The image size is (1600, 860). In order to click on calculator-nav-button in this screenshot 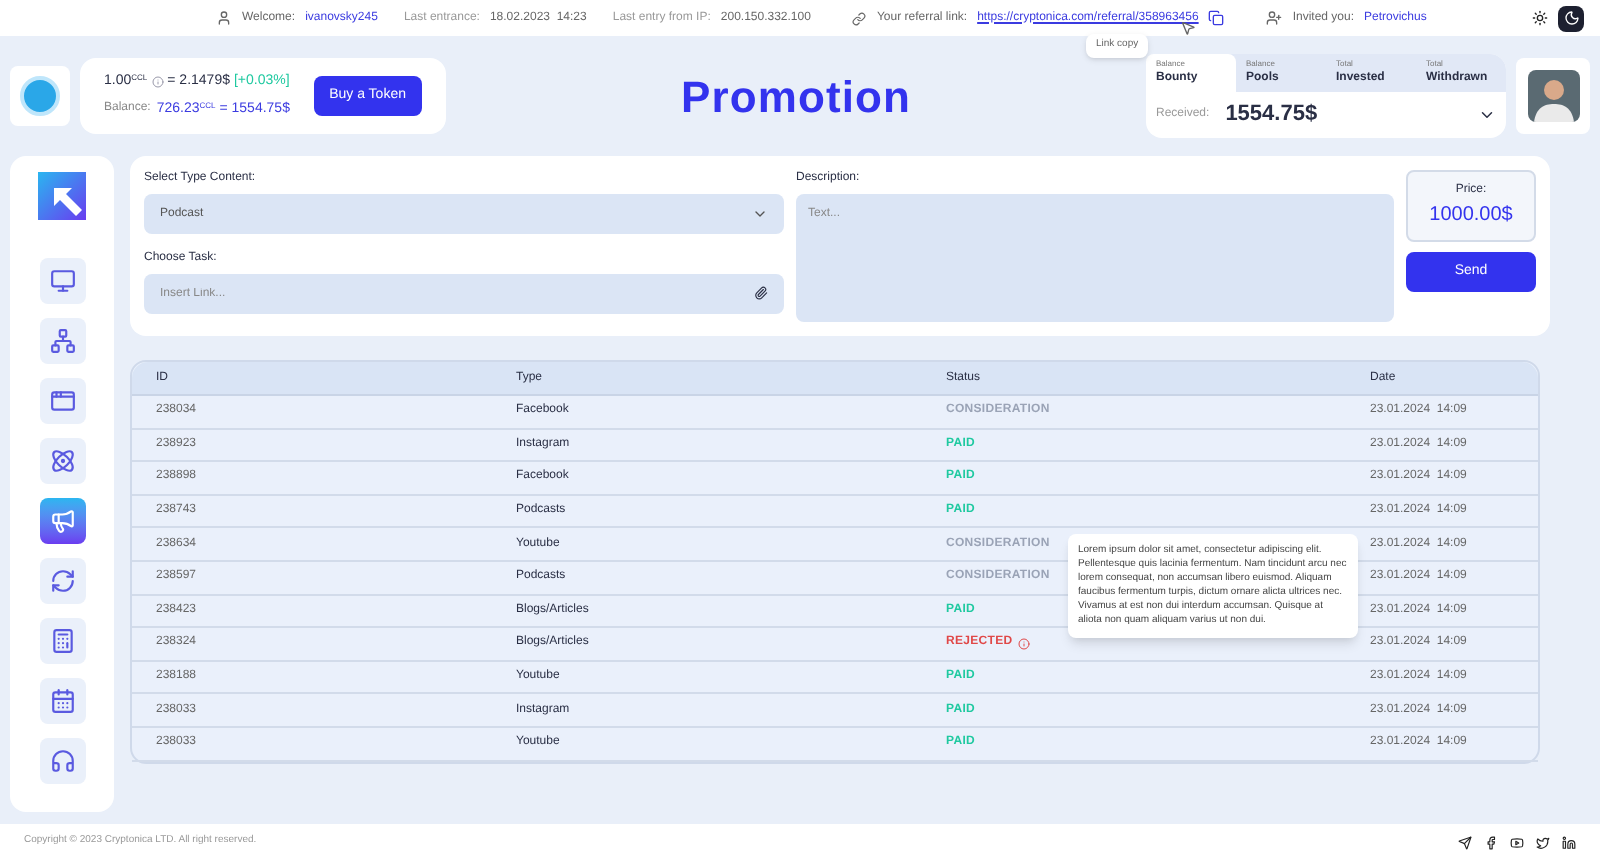, I will do `click(62, 641)`.